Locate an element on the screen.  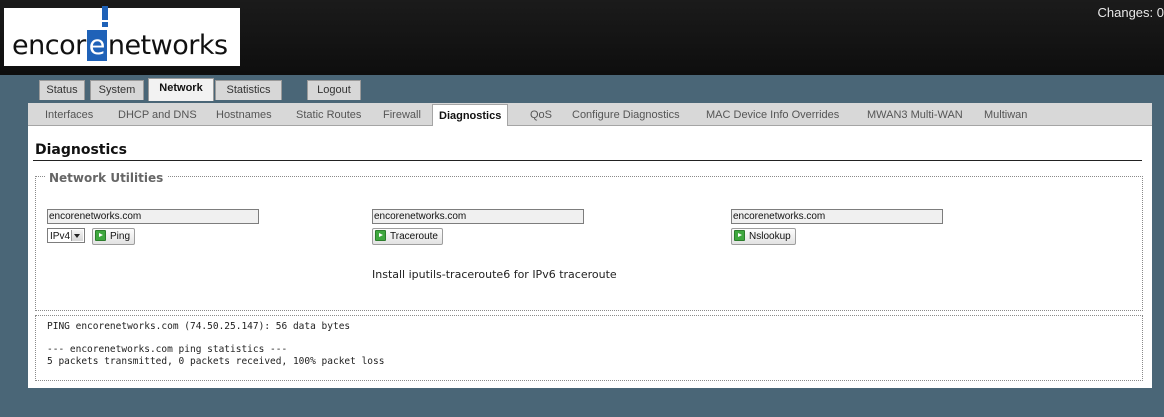
tab-network: Network is located at coordinates (181, 89).